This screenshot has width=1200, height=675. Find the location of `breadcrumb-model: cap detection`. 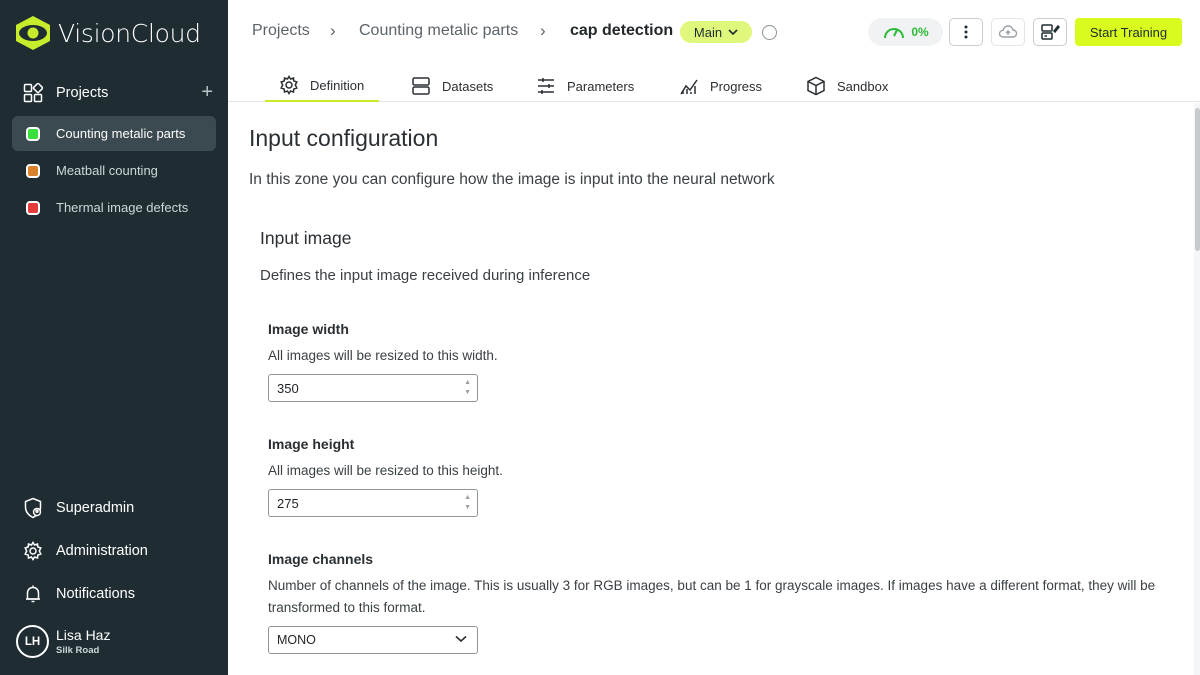

breadcrumb-model: cap detection is located at coordinates (622, 30).